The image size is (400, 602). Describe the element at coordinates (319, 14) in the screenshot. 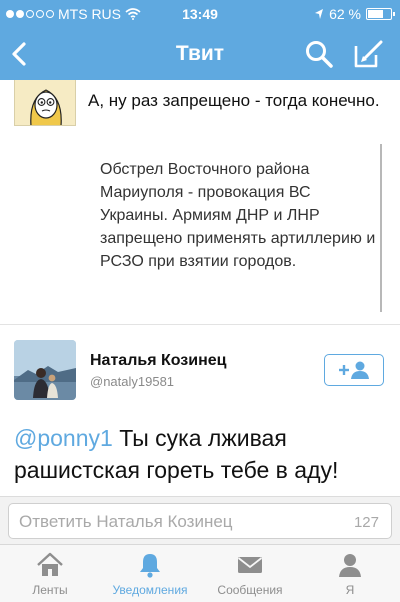

I see `location-arrow-icon` at that location.